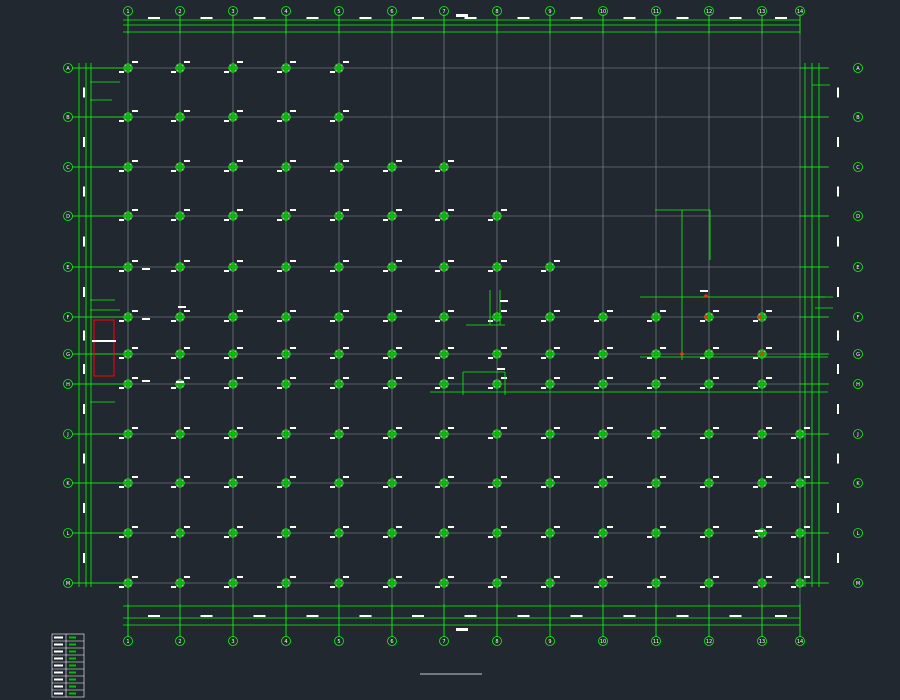 The height and width of the screenshot is (700, 900). What do you see at coordinates (462, 15) in the screenshot?
I see `overall-dimension-plate` at bounding box center [462, 15].